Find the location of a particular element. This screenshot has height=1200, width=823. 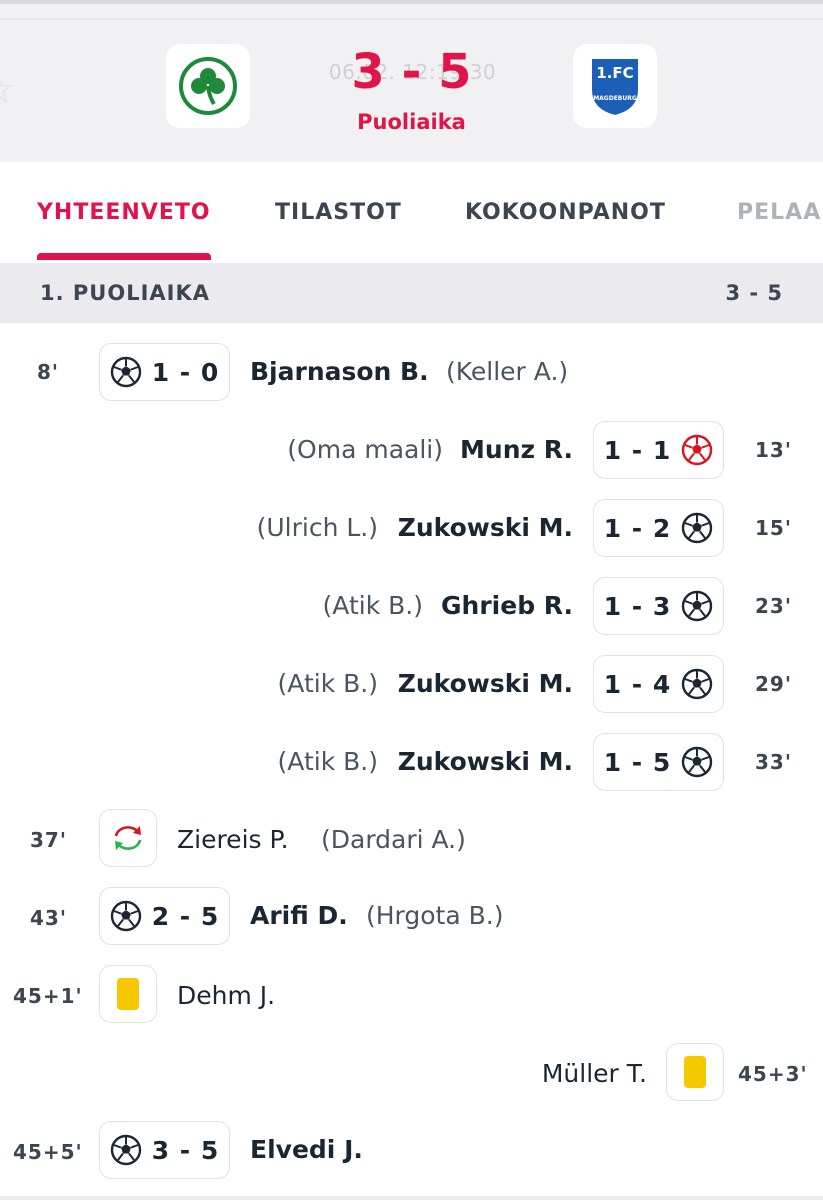

event-minute: 45+3' is located at coordinates (773, 1074).